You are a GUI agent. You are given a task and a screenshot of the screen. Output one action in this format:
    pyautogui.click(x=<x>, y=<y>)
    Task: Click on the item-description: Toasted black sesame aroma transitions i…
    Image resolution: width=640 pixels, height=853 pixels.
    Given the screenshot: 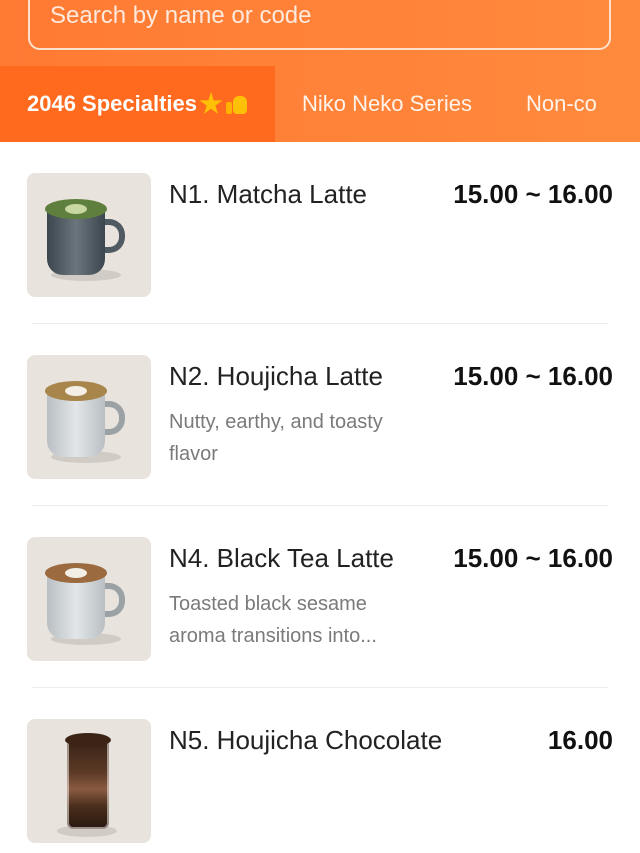 What is the action you would take?
    pyautogui.click(x=273, y=620)
    